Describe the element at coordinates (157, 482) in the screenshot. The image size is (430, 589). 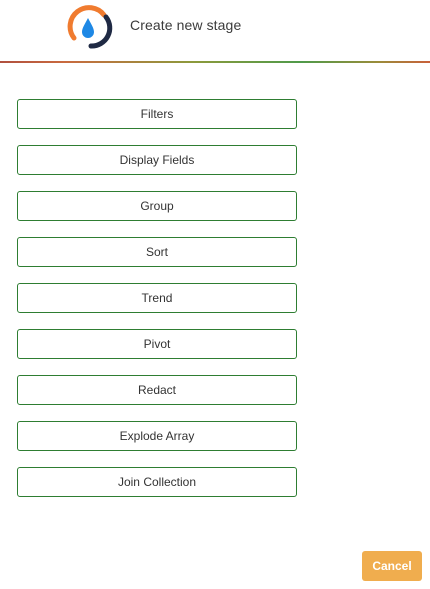
I see `join-collection-stage-button: Join Collection` at that location.